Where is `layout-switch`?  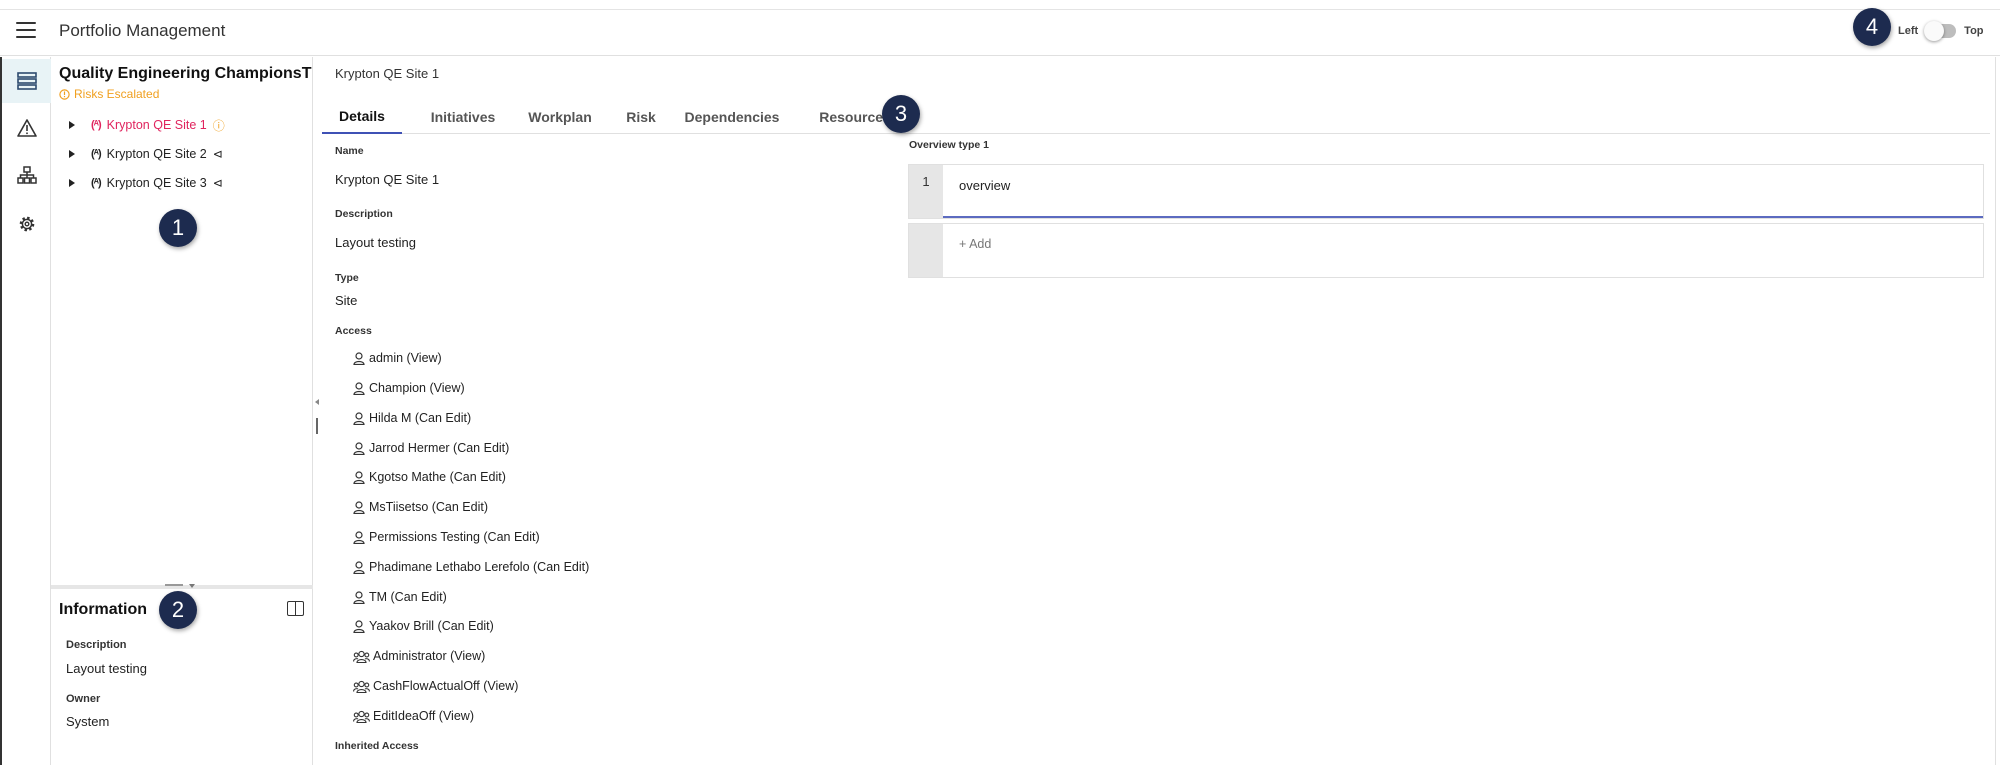
layout-switch is located at coordinates (1940, 31).